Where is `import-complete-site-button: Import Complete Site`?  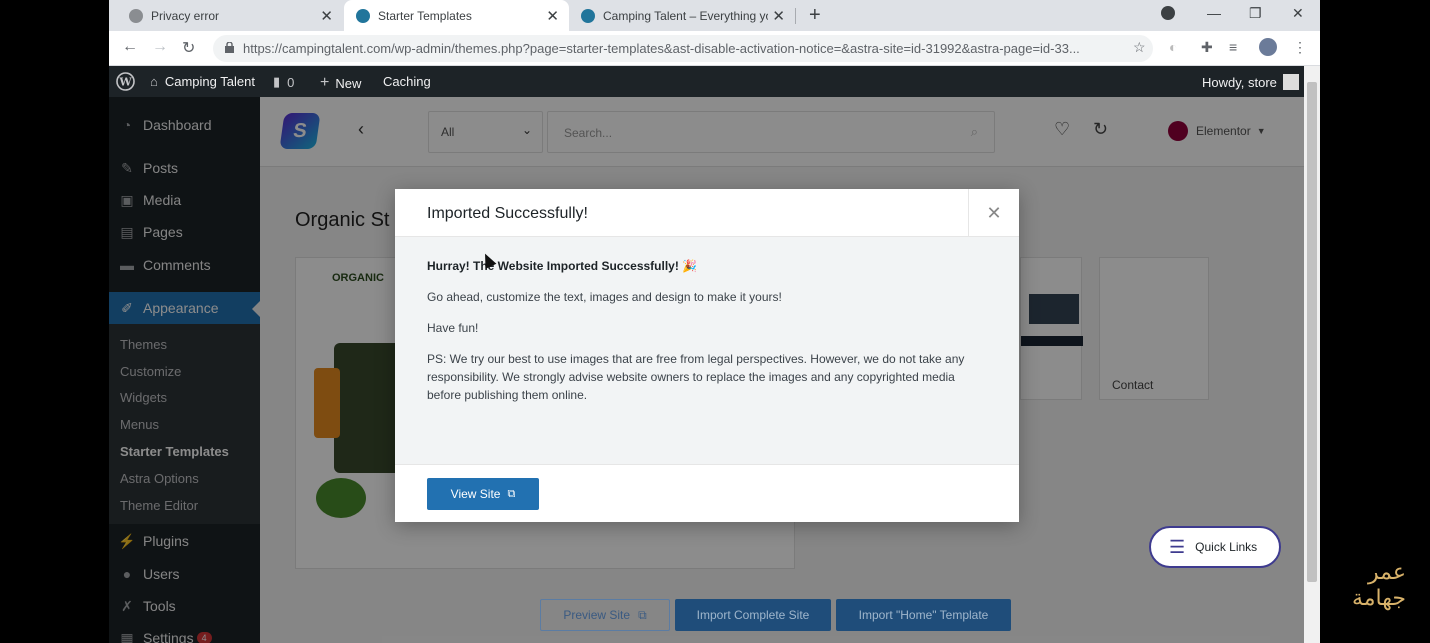 import-complete-site-button: Import Complete Site is located at coordinates (753, 615).